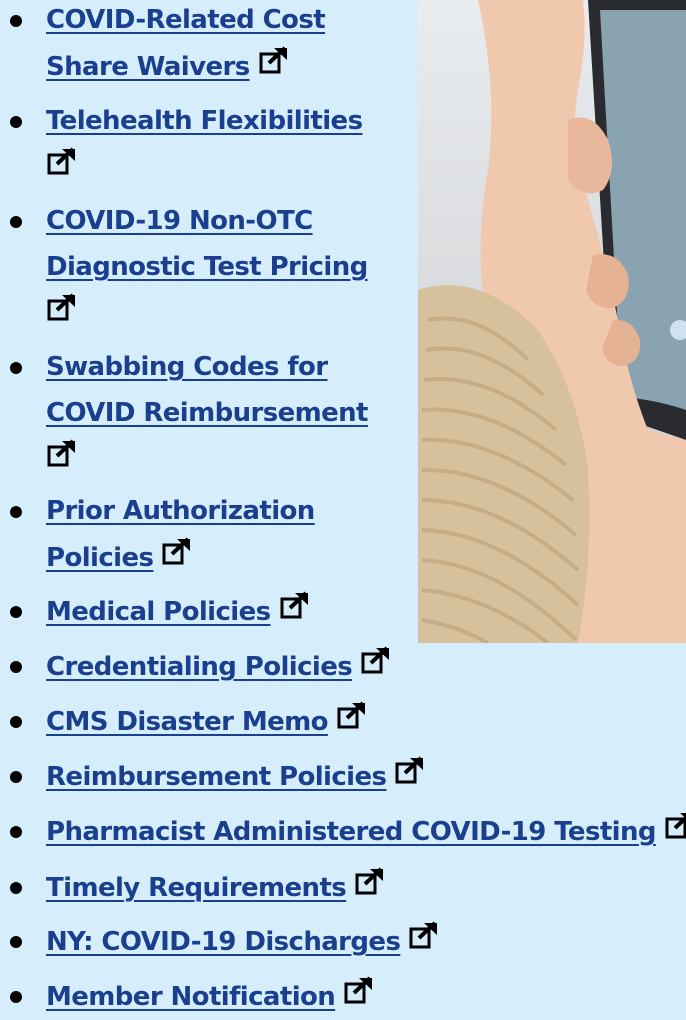  What do you see at coordinates (199, 667) in the screenshot?
I see `link-label: Credentialing Policies` at bounding box center [199, 667].